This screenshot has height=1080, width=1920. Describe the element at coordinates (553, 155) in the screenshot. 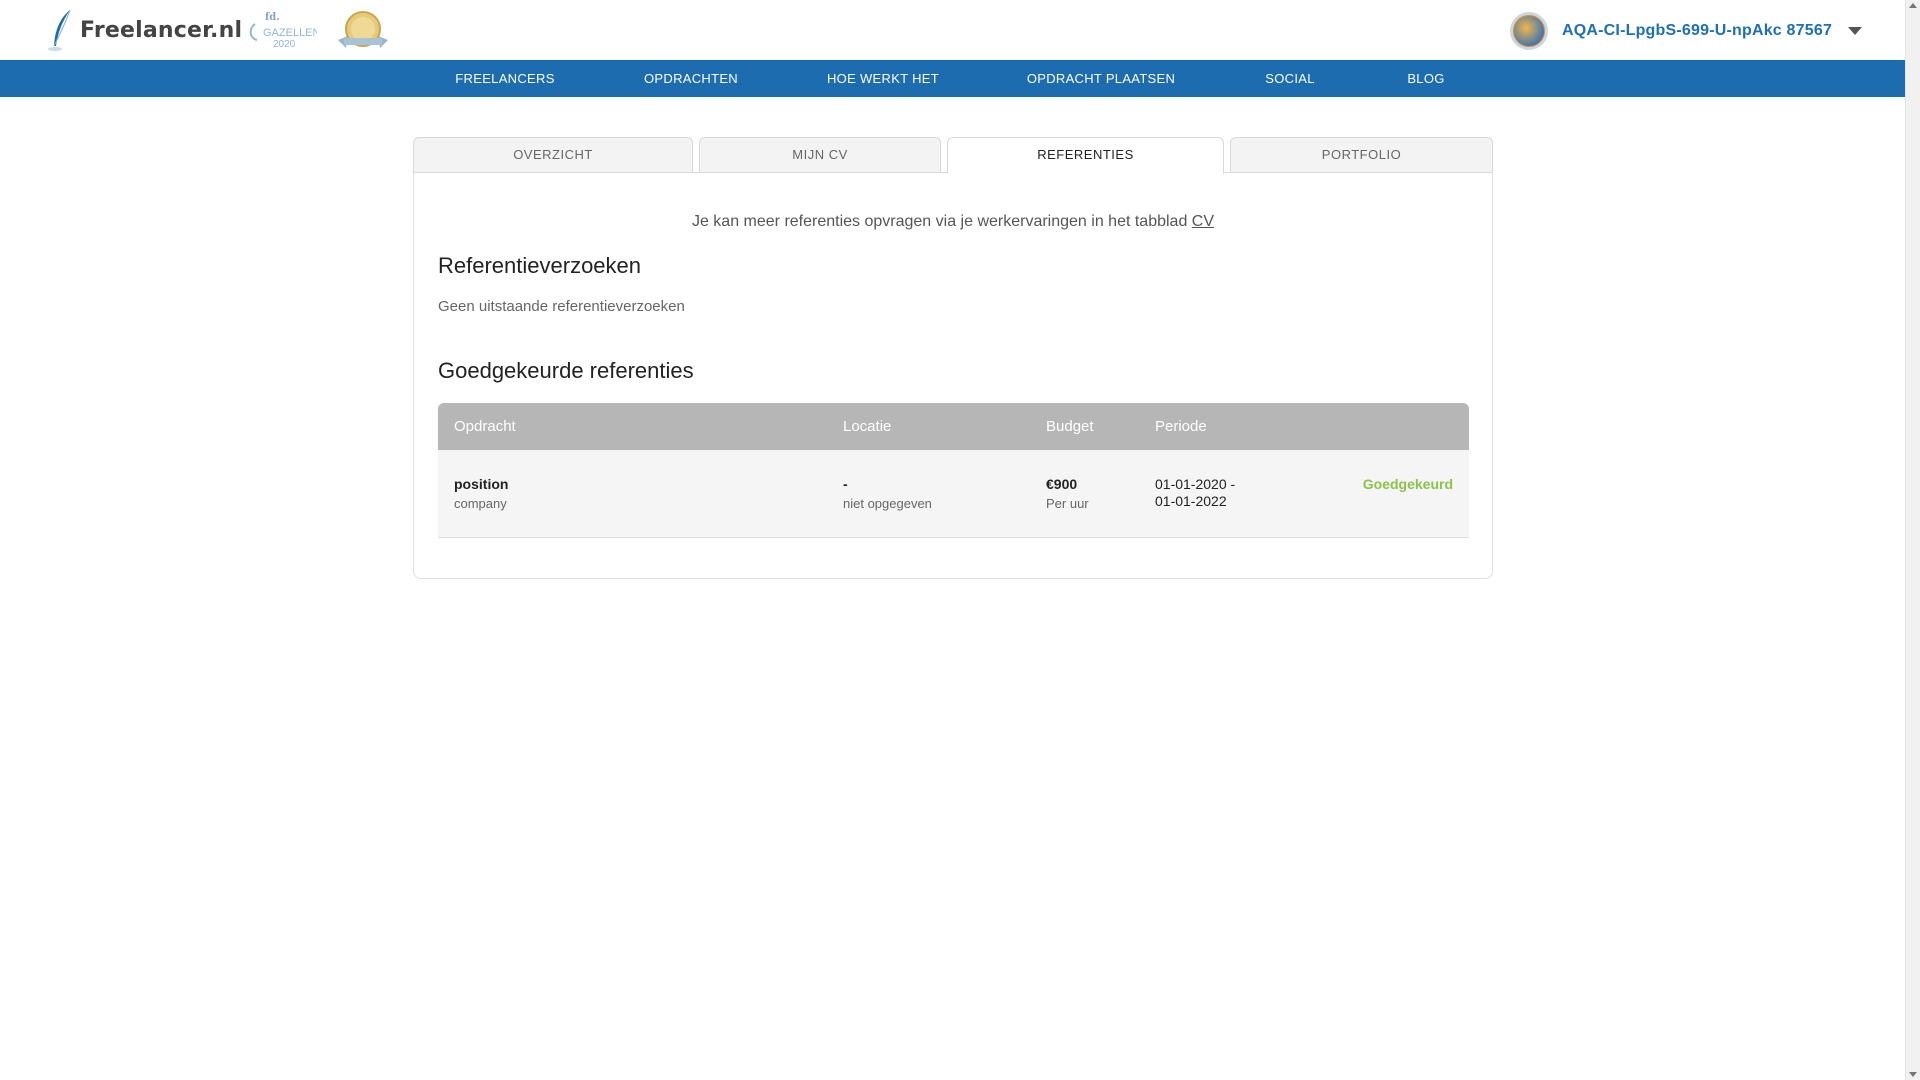

I see `tab-overzicht: OVERZICHT` at that location.